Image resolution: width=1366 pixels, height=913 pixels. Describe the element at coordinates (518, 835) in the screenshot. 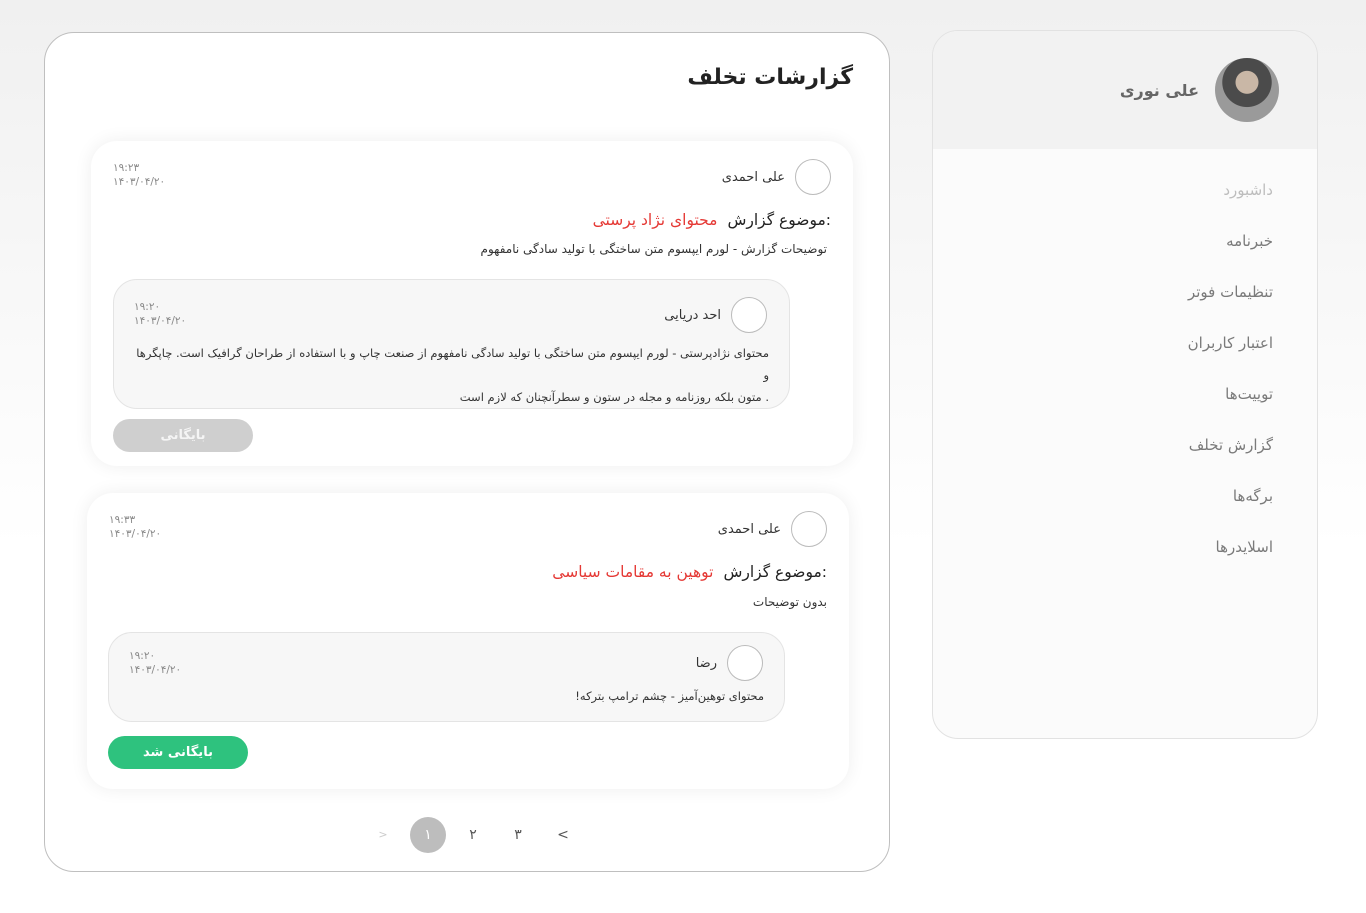

I see `pagination-page-3: ۳` at that location.